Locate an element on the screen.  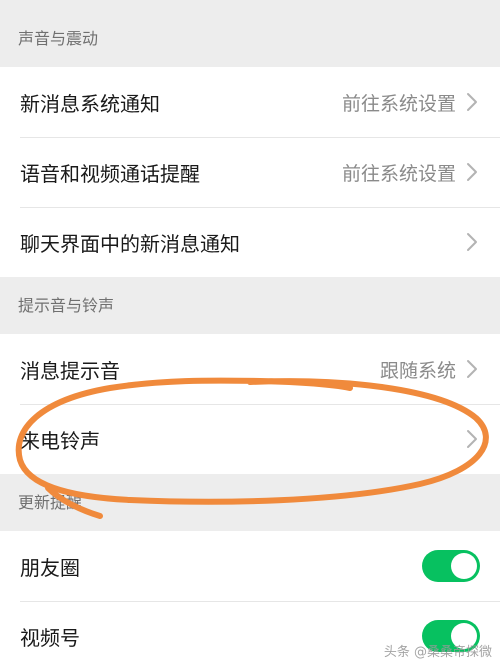
setting-row-new-message-system: 新消息系统通知 前往系统设置 is located at coordinates (250, 102).